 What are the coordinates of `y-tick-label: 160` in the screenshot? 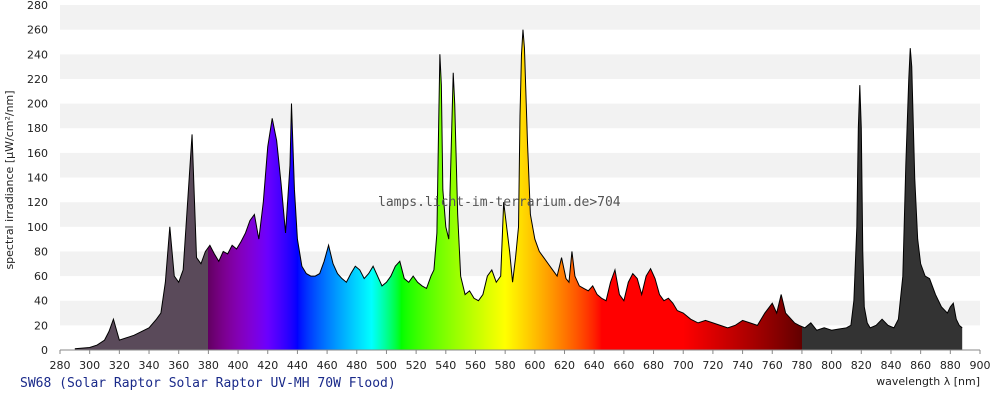 It's located at (37, 153).